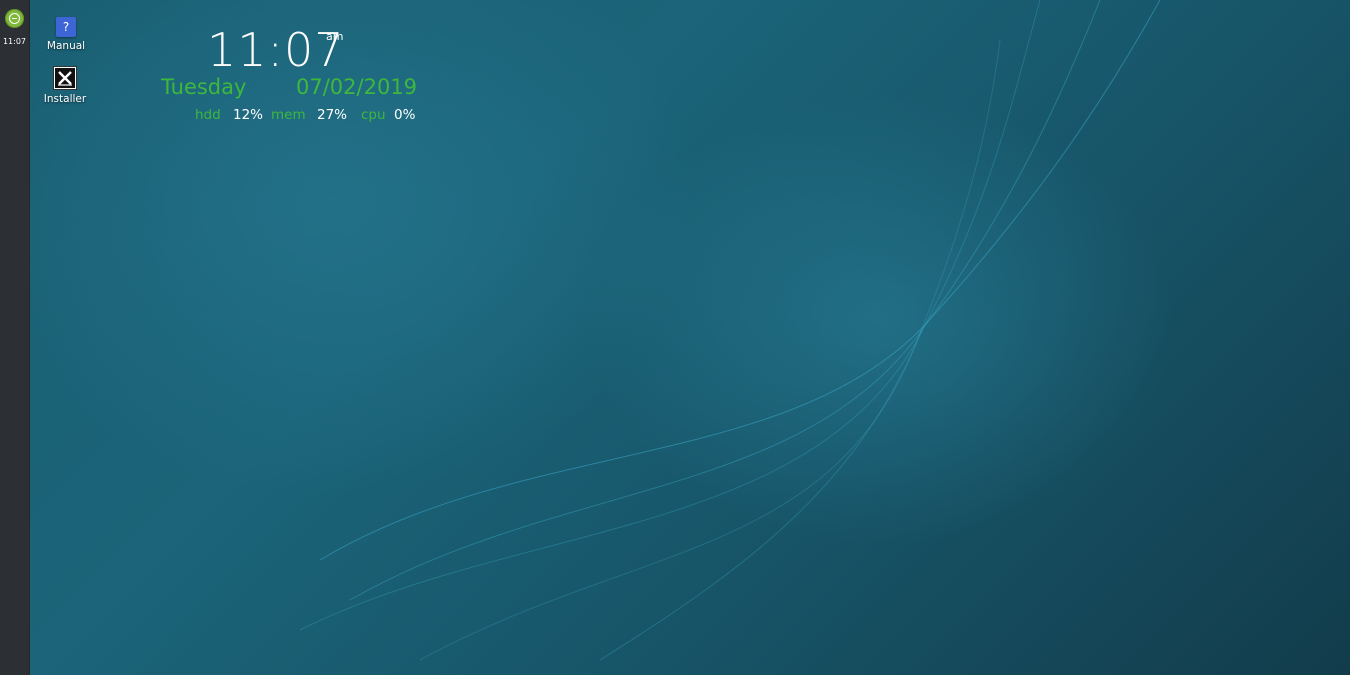 Image resolution: width=1350 pixels, height=675 pixels. Describe the element at coordinates (14, 41) in the screenshot. I see `panel-clock: 11:07` at that location.